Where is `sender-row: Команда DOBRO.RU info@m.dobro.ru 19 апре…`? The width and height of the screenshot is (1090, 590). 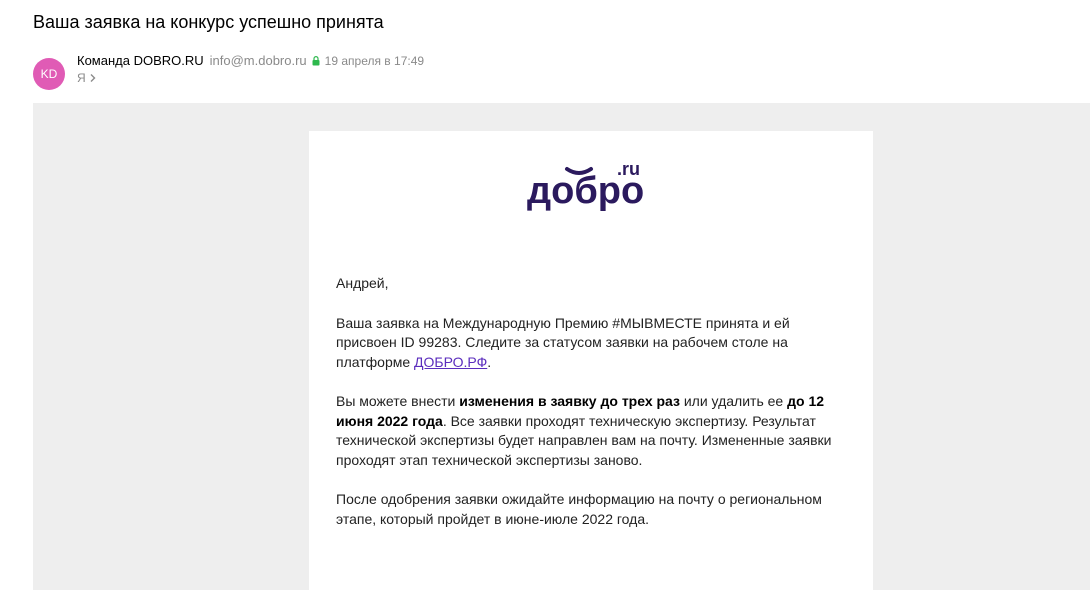
sender-row: Команда DOBRO.RU info@m.dobro.ru 19 апре… is located at coordinates (250, 60).